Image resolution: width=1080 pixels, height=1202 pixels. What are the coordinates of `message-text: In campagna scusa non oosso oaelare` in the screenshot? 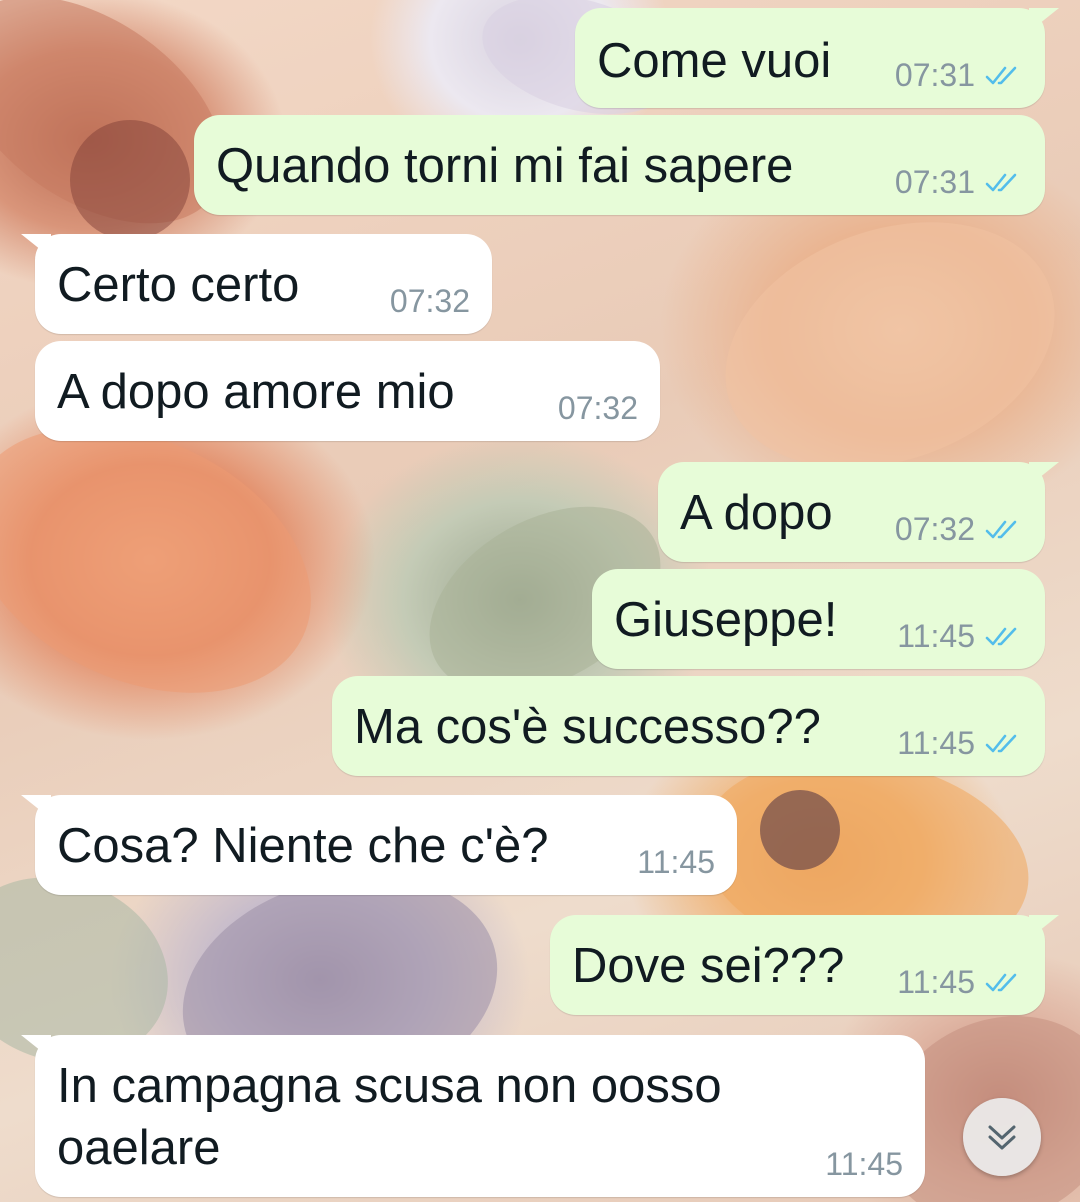 It's located at (389, 1117).